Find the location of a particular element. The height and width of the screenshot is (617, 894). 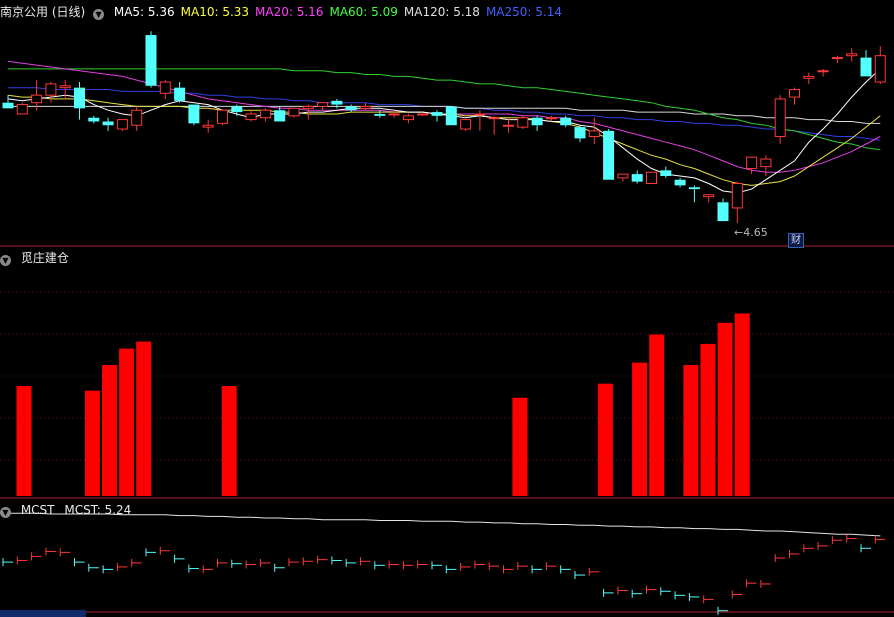

jianzhang-title: 觅庄建仓 is located at coordinates (44, 258).